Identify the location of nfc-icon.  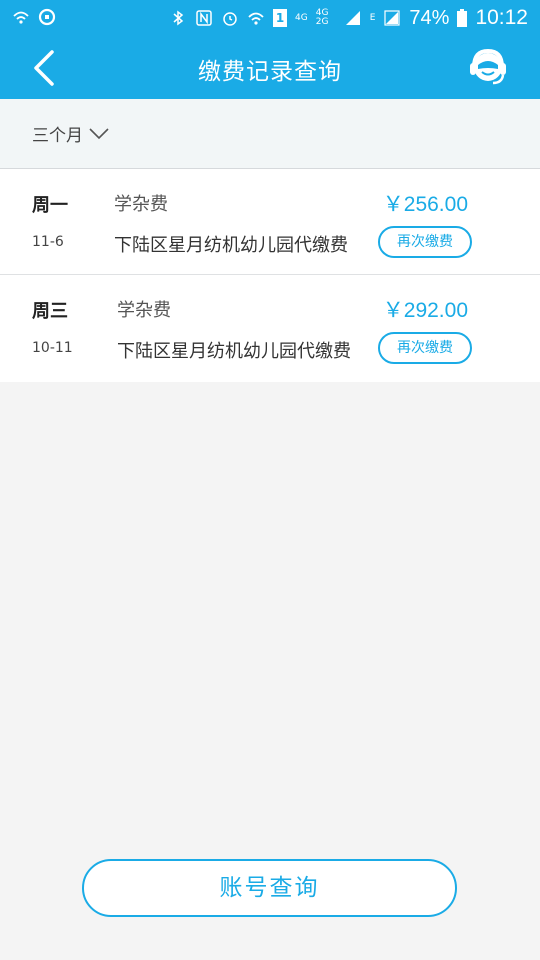
(204, 18).